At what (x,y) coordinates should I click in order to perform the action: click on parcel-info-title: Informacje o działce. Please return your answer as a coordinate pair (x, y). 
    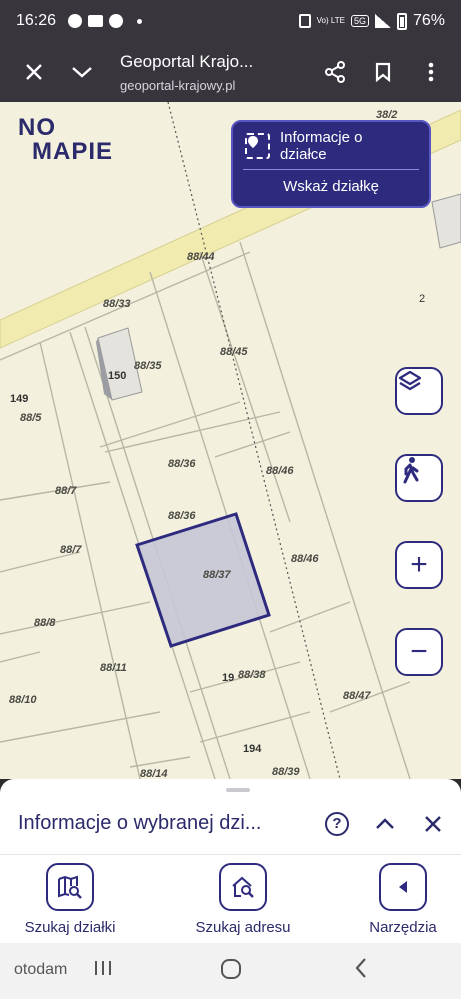
    Looking at the image, I should click on (321, 145).